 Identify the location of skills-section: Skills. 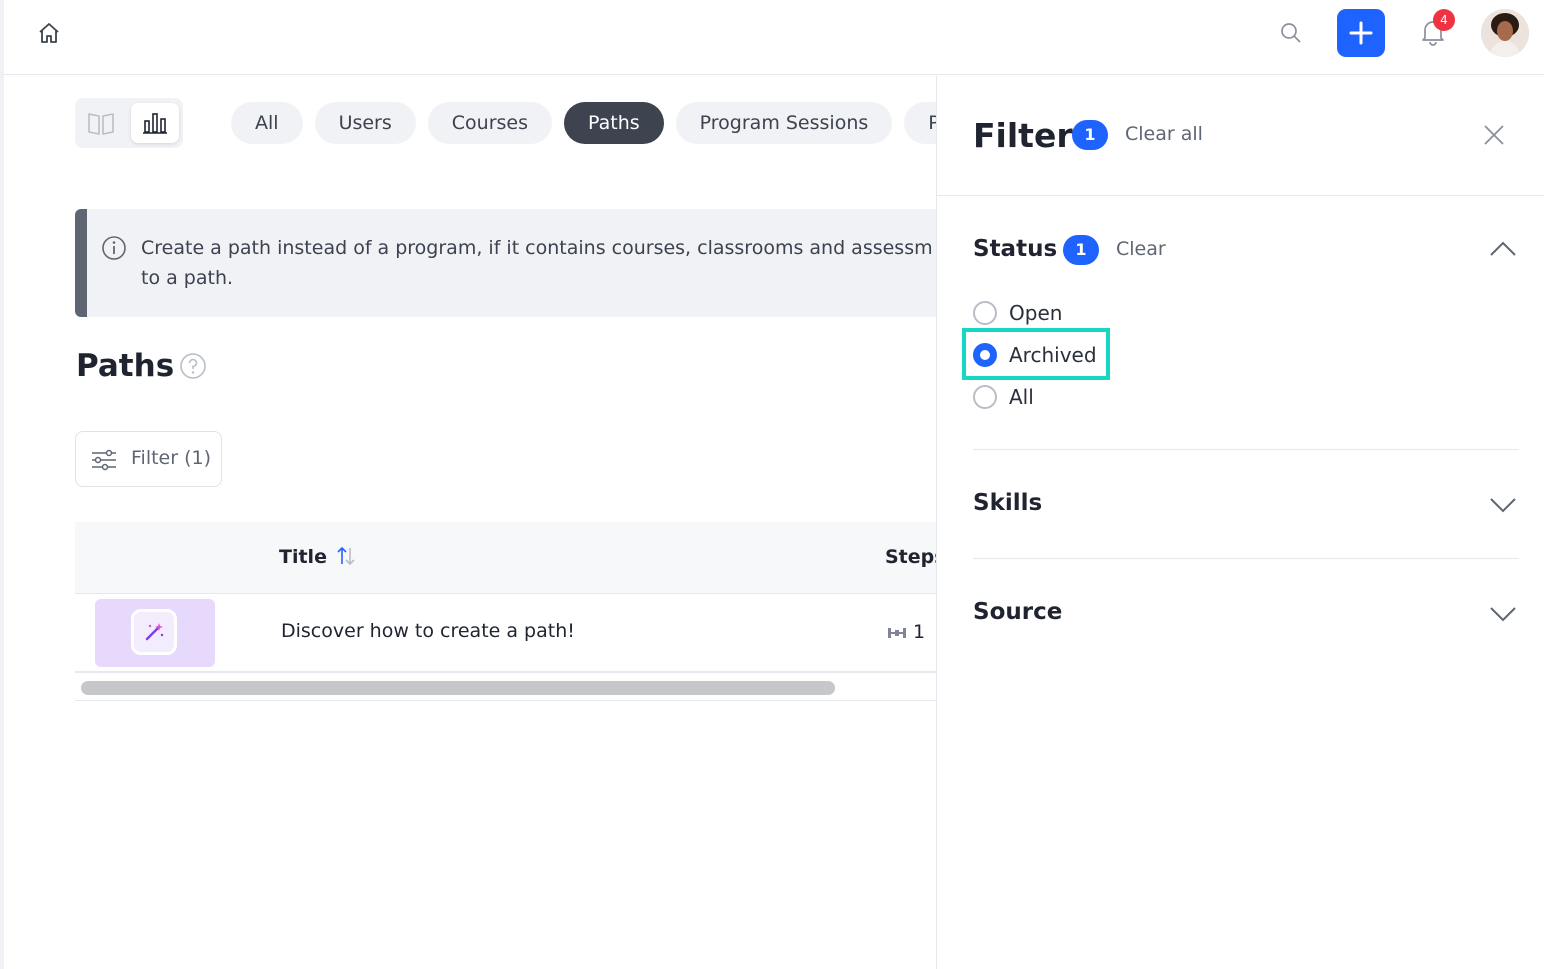
(1246, 504).